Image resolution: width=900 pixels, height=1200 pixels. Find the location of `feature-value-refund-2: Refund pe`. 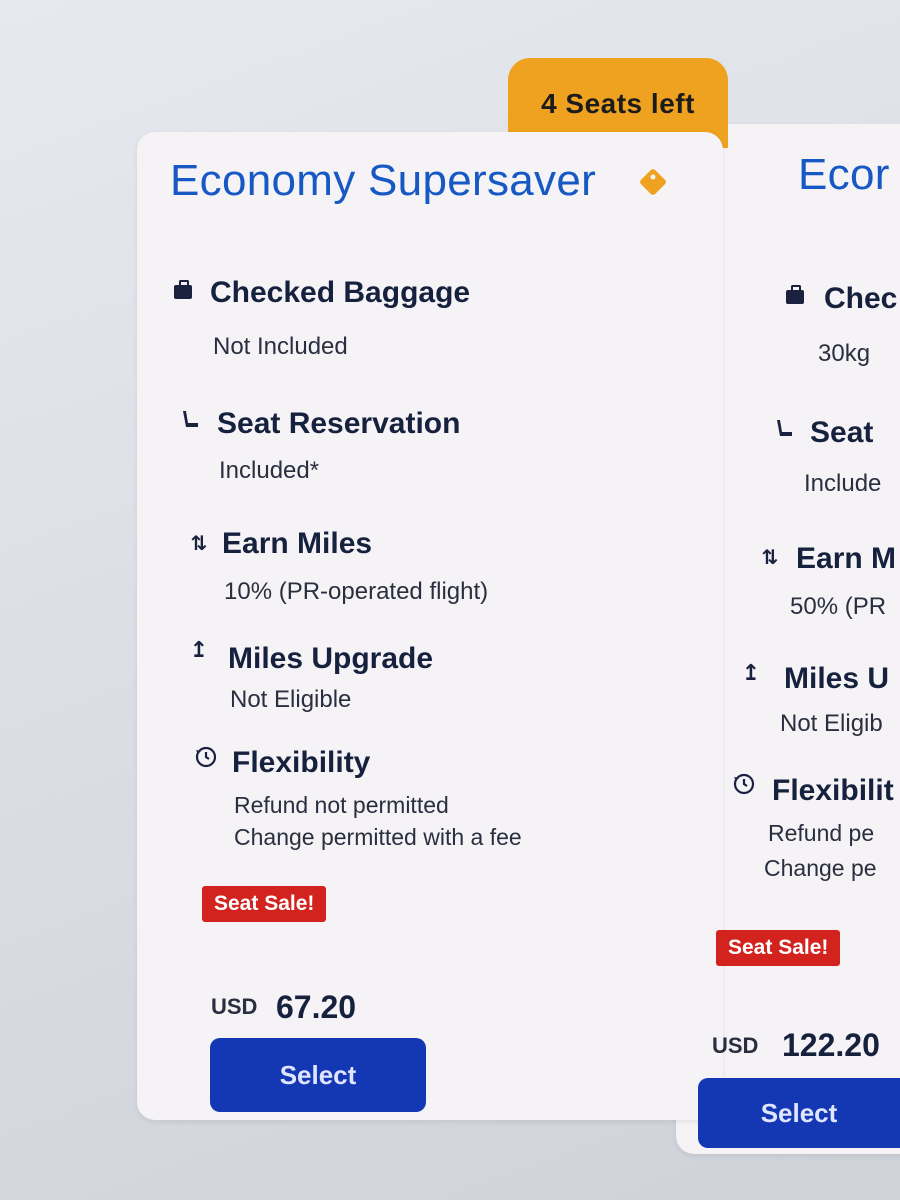

feature-value-refund-2: Refund pe is located at coordinates (821, 833).